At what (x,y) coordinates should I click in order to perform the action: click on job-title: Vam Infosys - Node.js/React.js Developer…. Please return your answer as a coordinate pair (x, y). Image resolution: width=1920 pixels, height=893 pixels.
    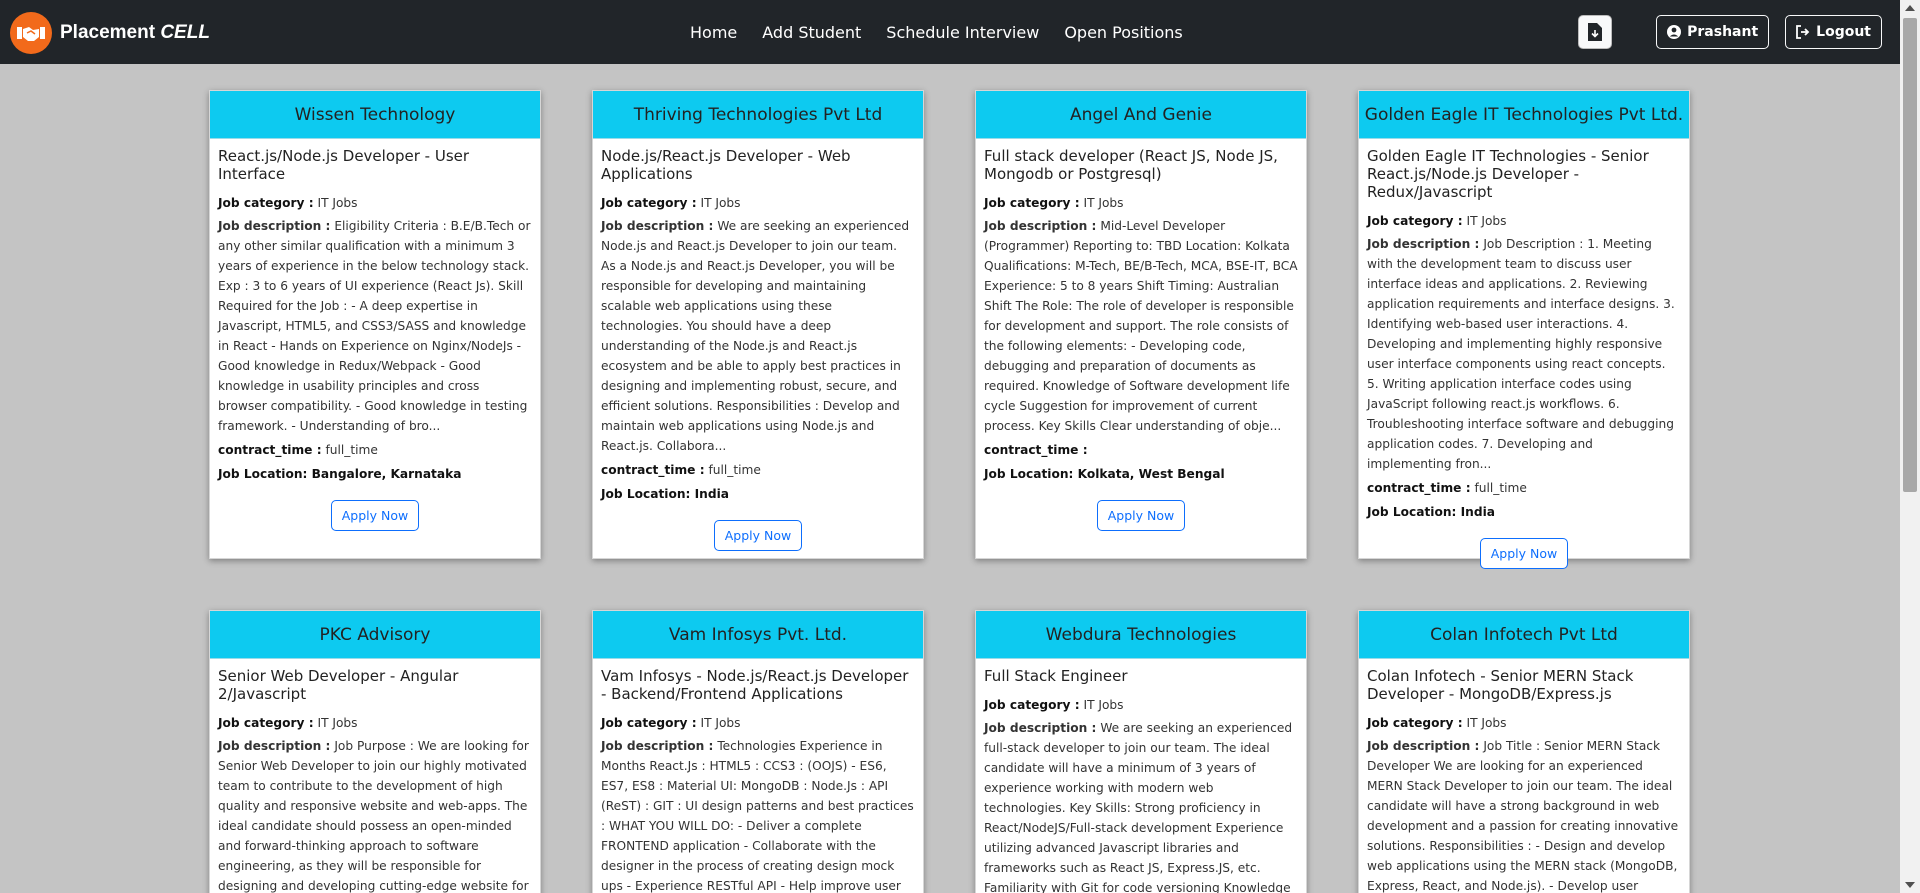
    Looking at the image, I should click on (755, 685).